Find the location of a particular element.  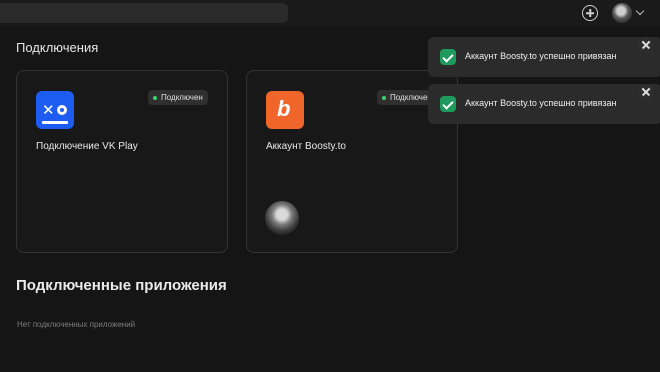

apps-section-title: Подключенные приложения is located at coordinates (121, 285).